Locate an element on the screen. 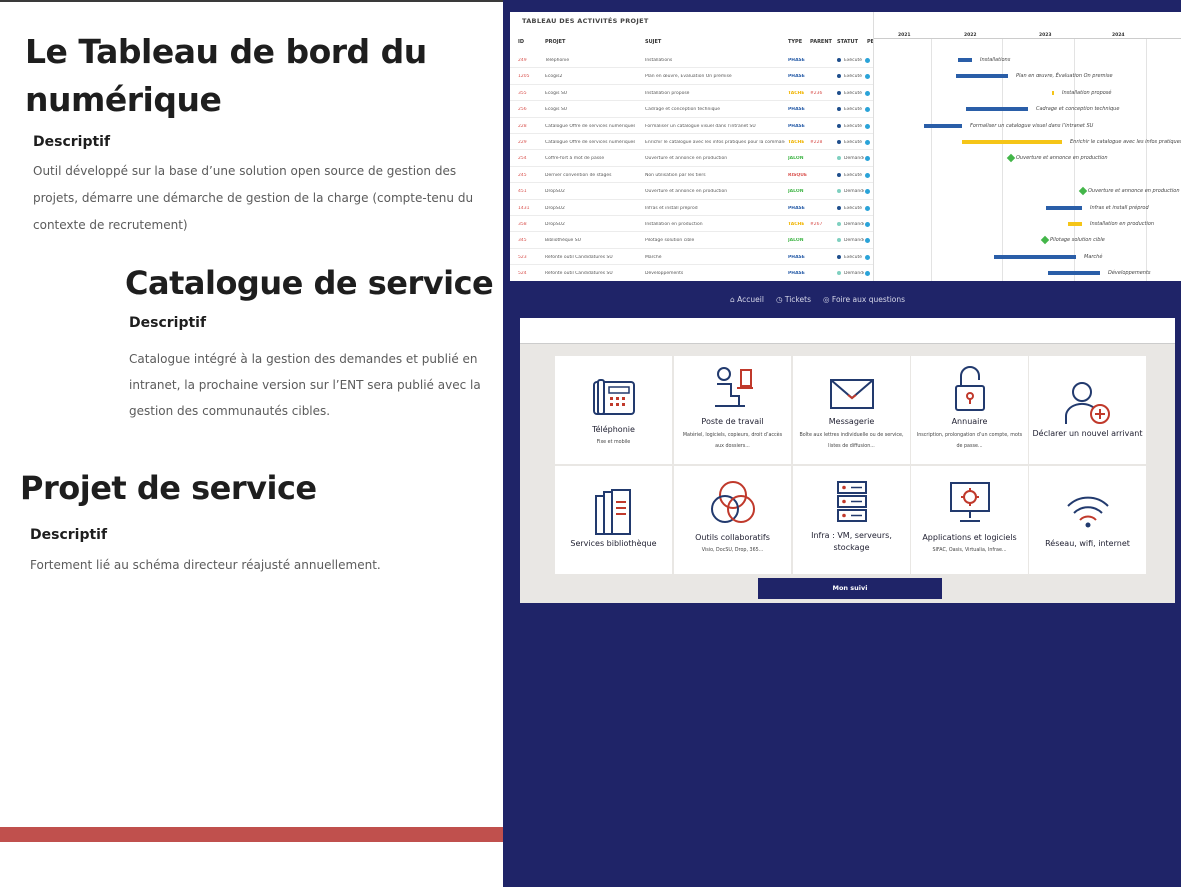  nav-home: ⌂ Accueil is located at coordinates (747, 299).